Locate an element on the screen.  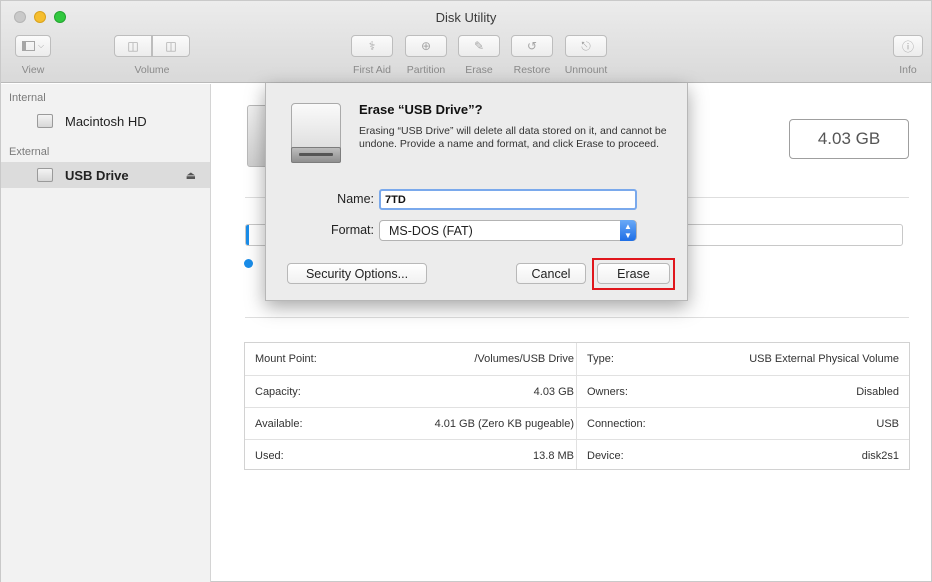
sidebar-icon is located at coordinates (28, 46).